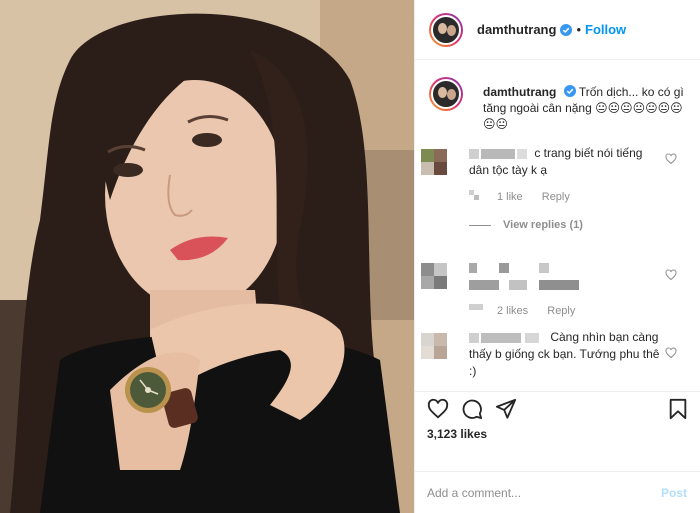  I want to click on comment-likes: 2 likes, so click(512, 311).